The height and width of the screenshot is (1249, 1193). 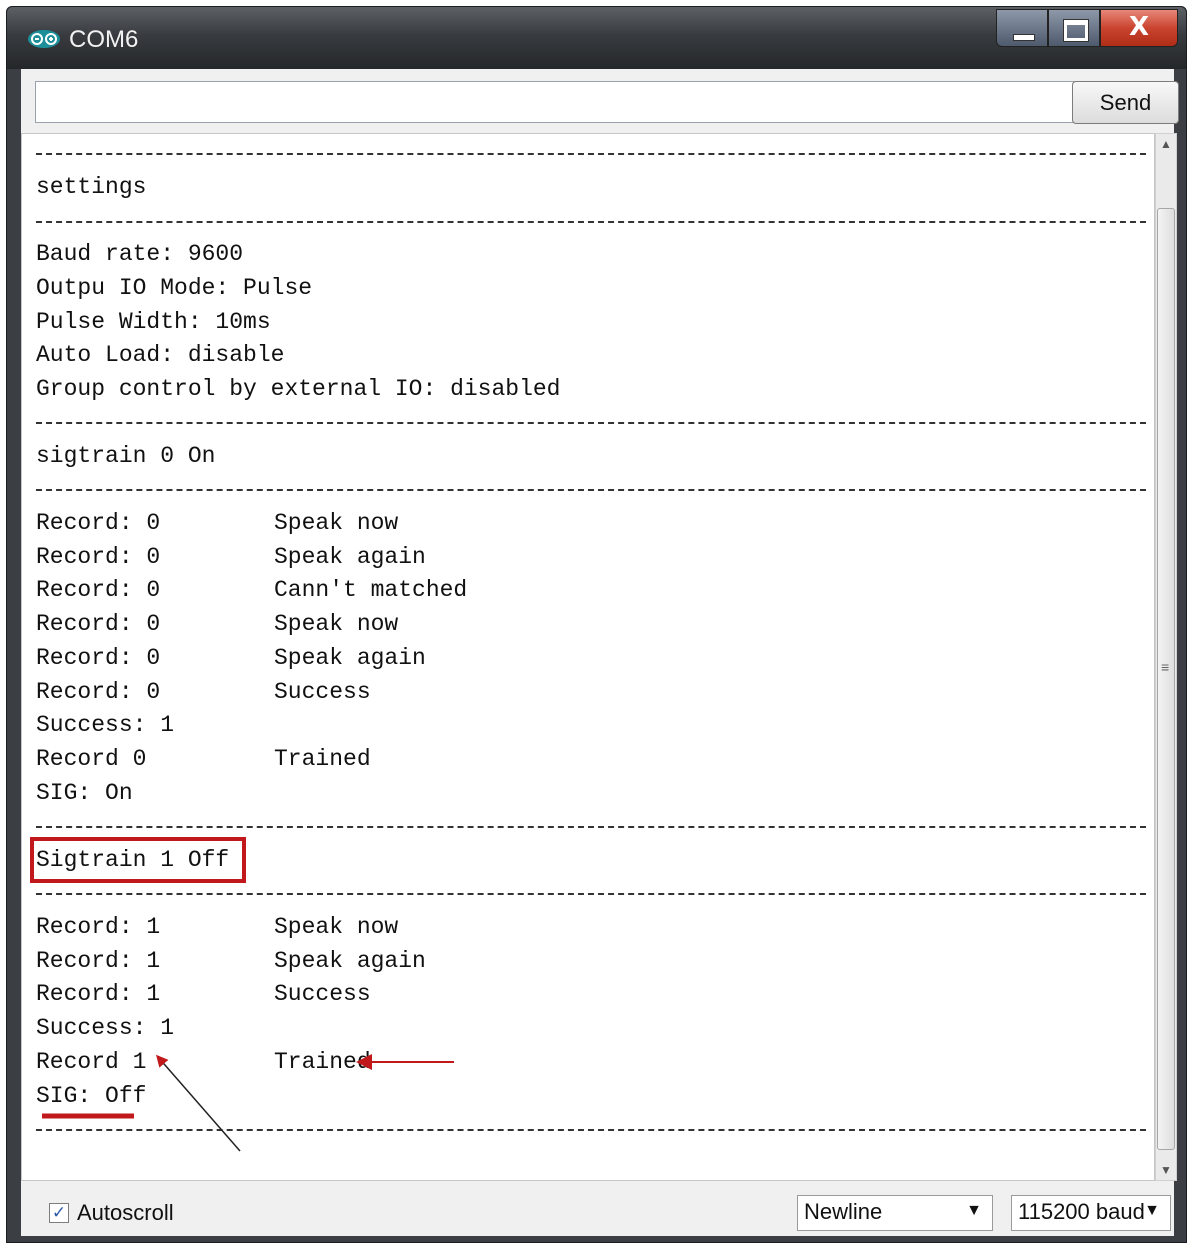 I want to click on scrollbar-thumb: ≡, so click(x=1166, y=679).